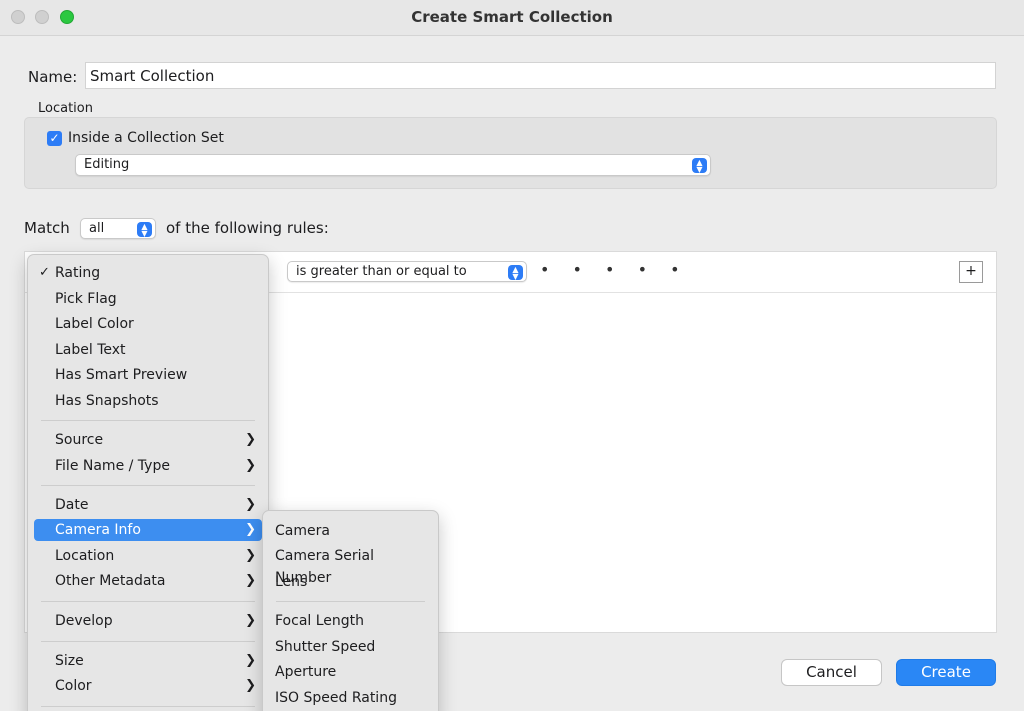 The height and width of the screenshot is (711, 1024). I want to click on menu-item-rating: ✓ Rating, so click(148, 273).